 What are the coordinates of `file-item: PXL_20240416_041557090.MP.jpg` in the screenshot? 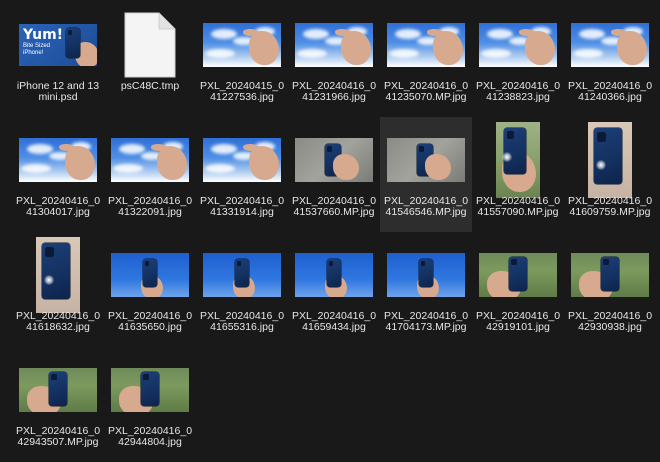 It's located at (518, 174).